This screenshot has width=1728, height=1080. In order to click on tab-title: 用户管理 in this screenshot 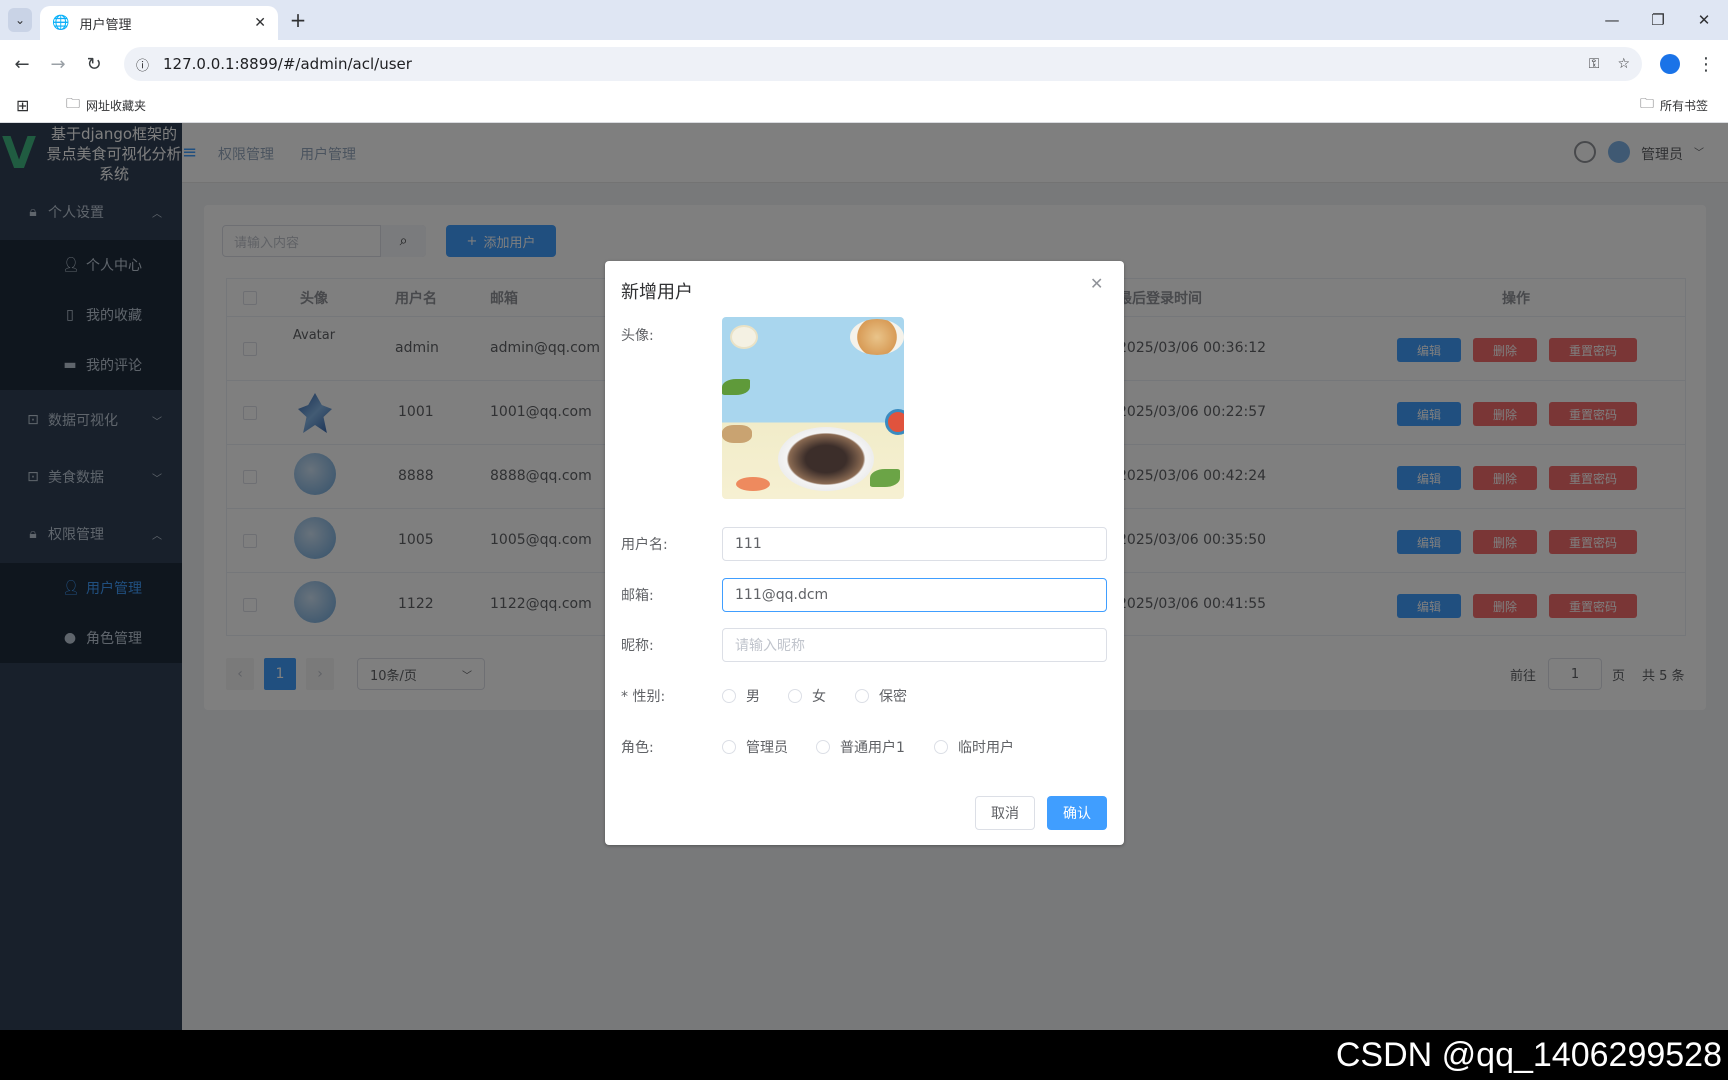, I will do `click(105, 25)`.